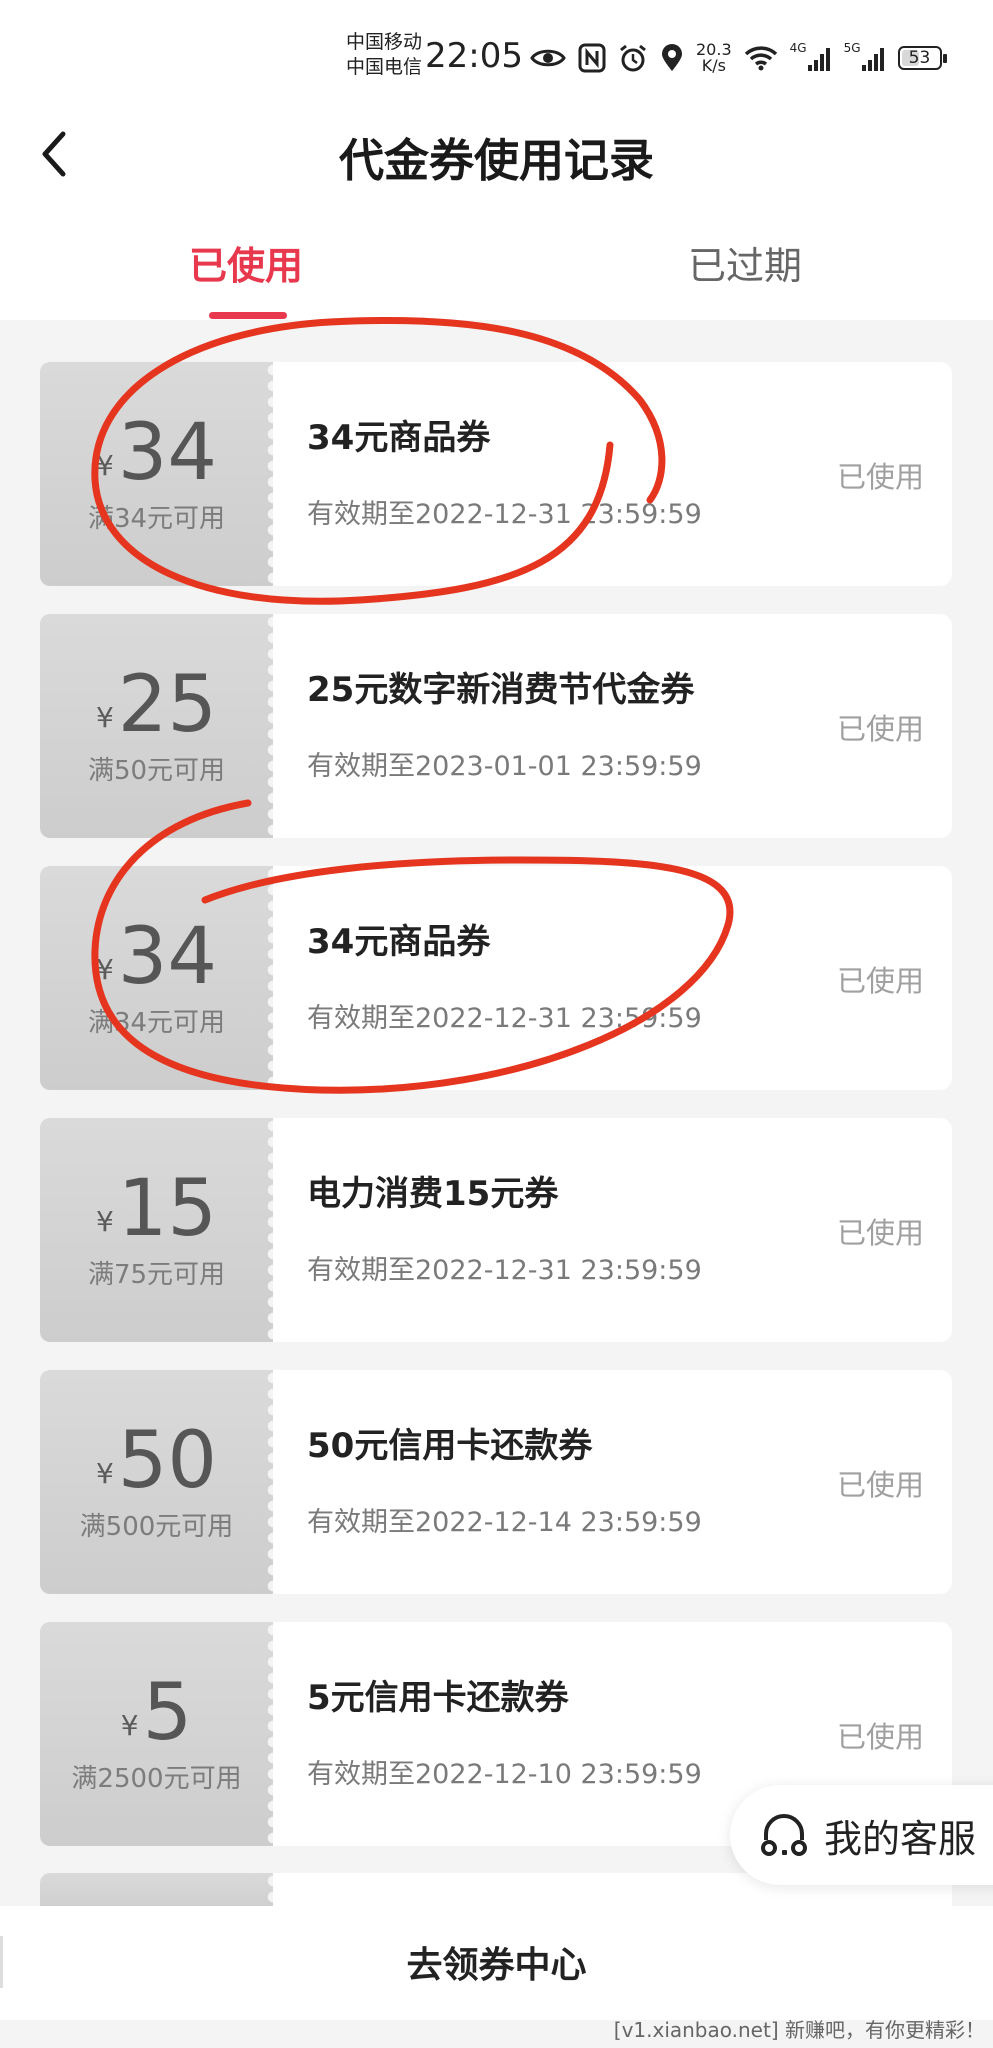  I want to click on coupon-amount: 50, so click(167, 1460).